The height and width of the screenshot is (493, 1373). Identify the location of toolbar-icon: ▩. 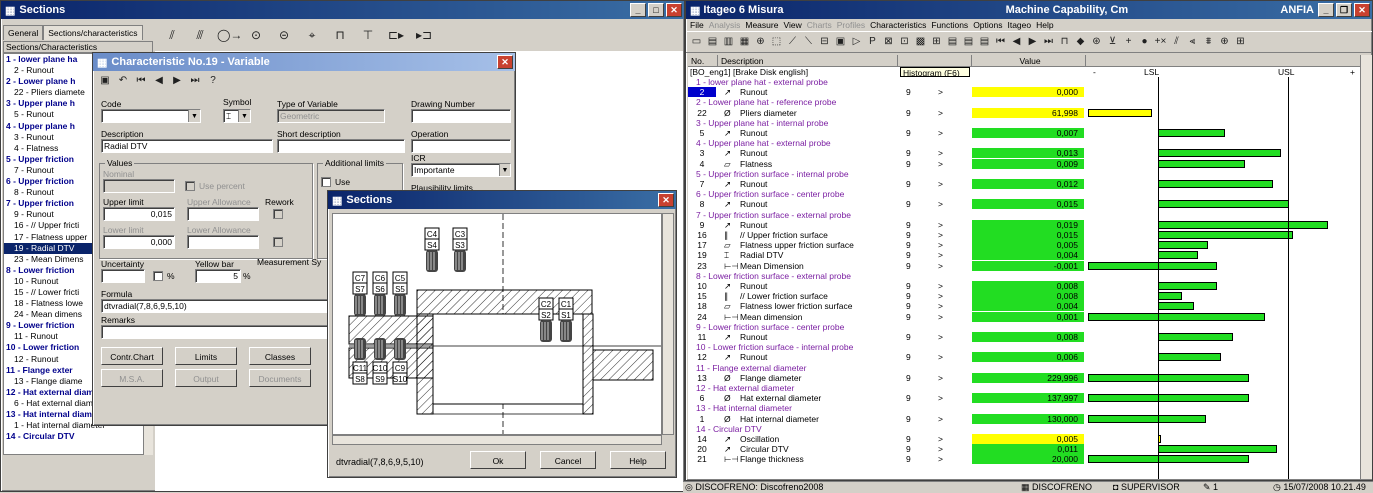
(920, 42).